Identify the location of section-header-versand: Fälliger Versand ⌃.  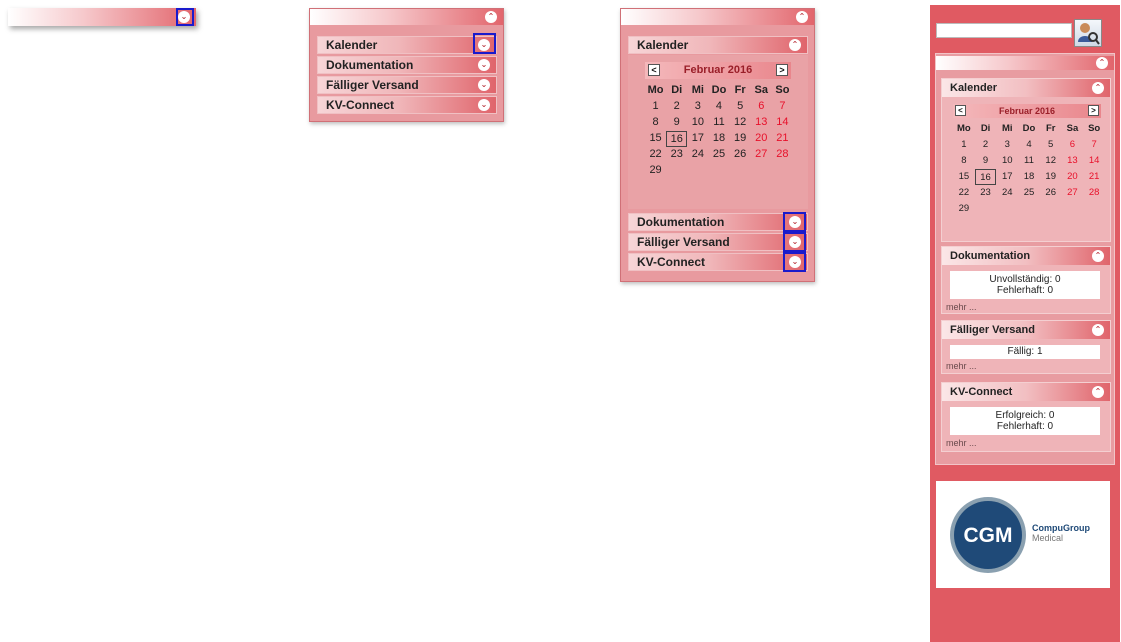
(1026, 330).